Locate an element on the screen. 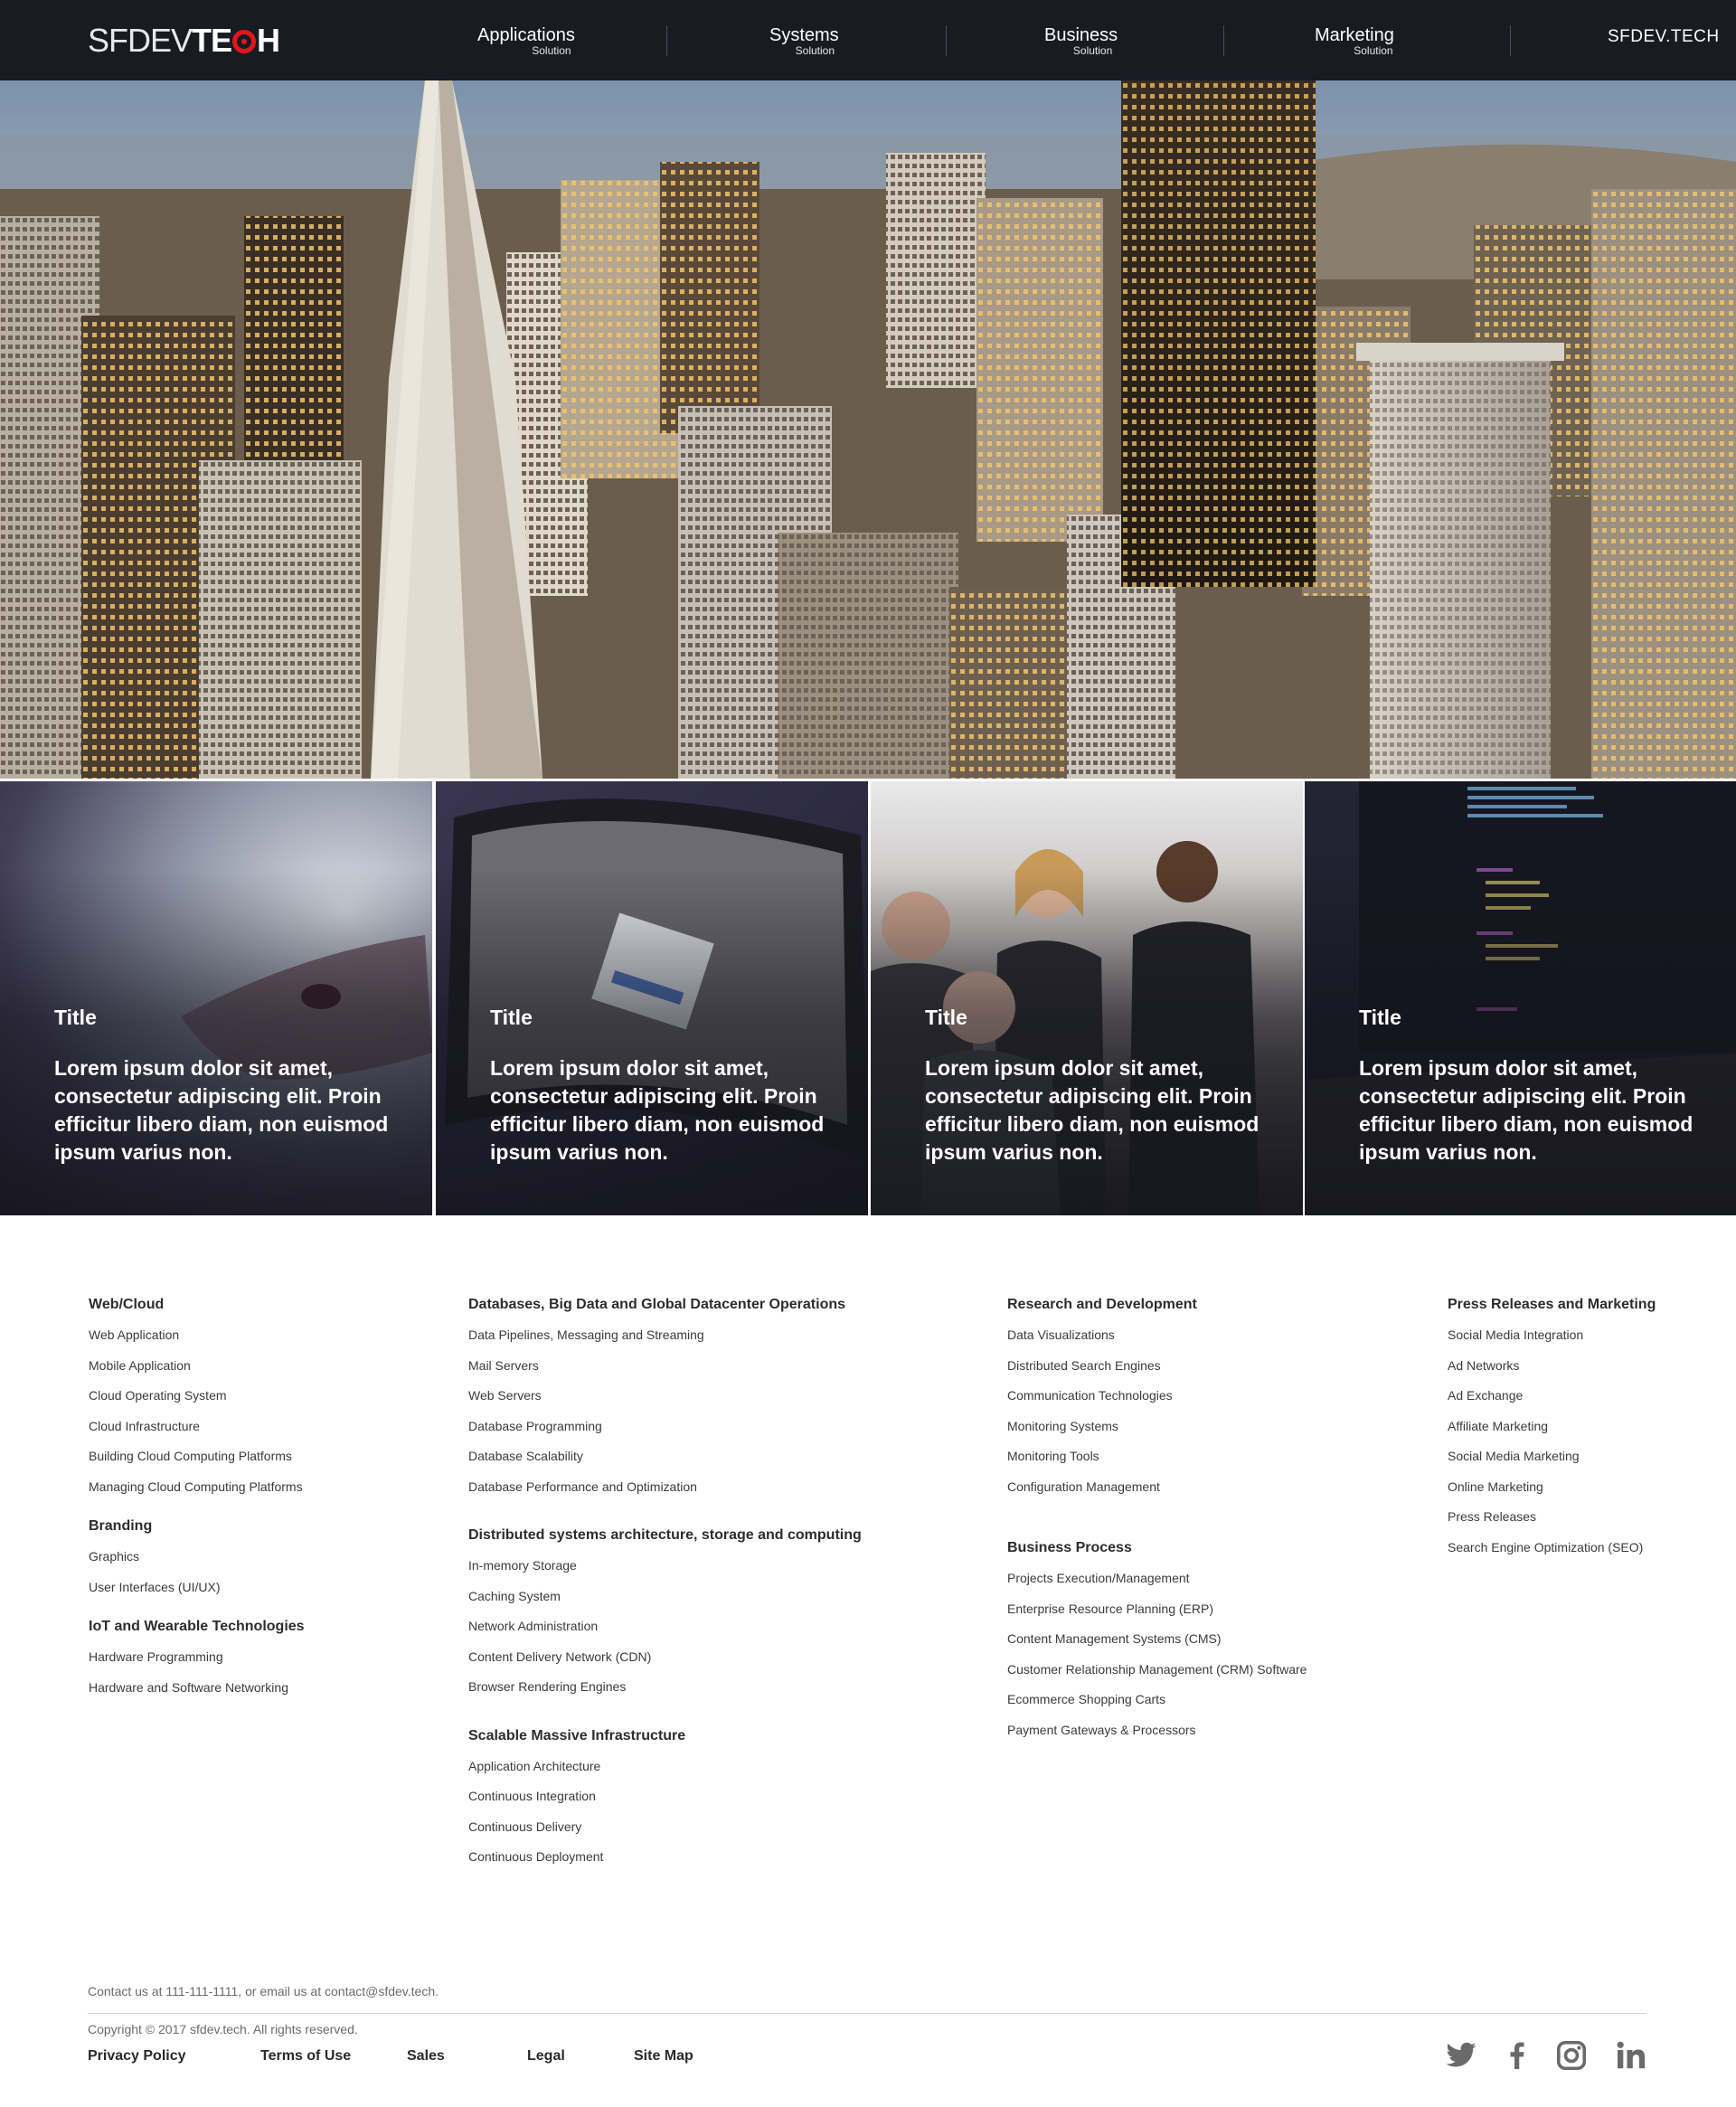 The width and height of the screenshot is (1736, 2107). nav-systems: Systems Solution is located at coordinates (804, 41).